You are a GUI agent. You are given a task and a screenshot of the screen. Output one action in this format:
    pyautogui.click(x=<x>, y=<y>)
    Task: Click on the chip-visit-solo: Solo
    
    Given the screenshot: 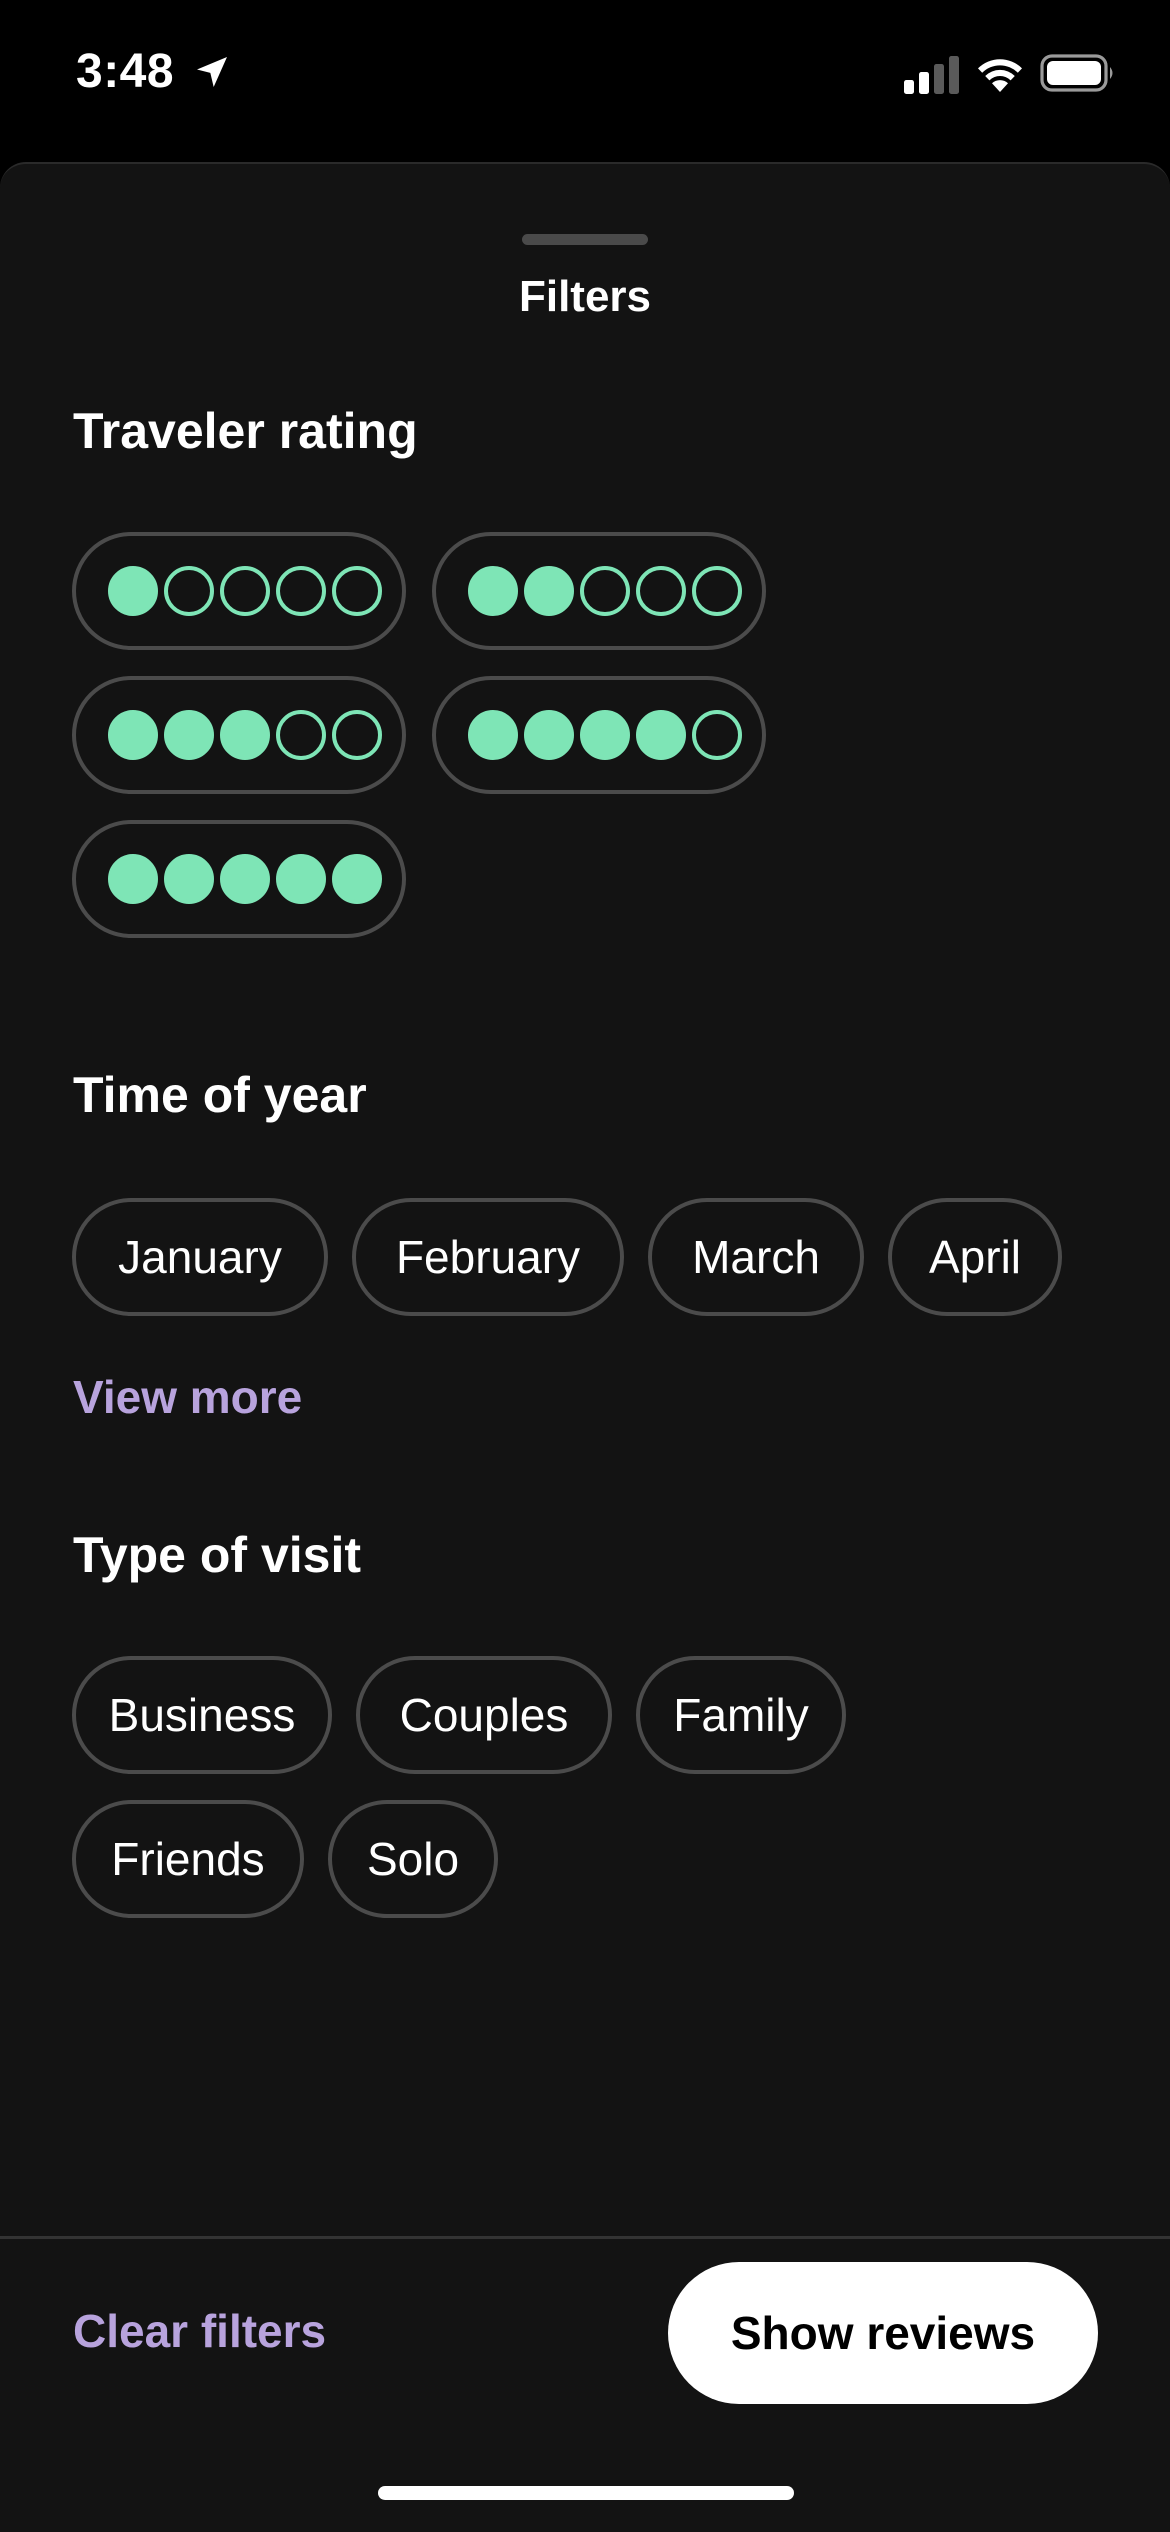 What is the action you would take?
    pyautogui.click(x=413, y=1859)
    